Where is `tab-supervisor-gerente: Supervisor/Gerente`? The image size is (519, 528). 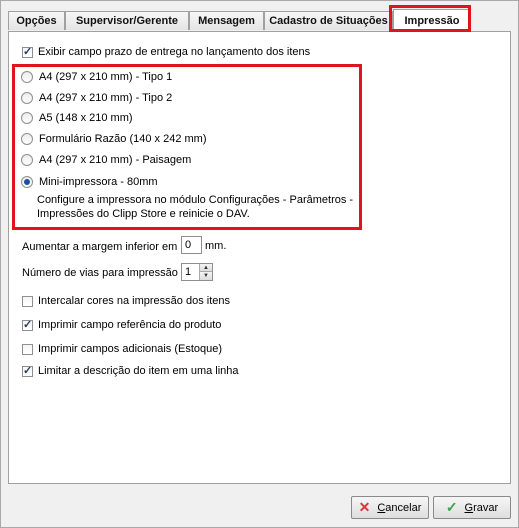 tab-supervisor-gerente: Supervisor/Gerente is located at coordinates (127, 20).